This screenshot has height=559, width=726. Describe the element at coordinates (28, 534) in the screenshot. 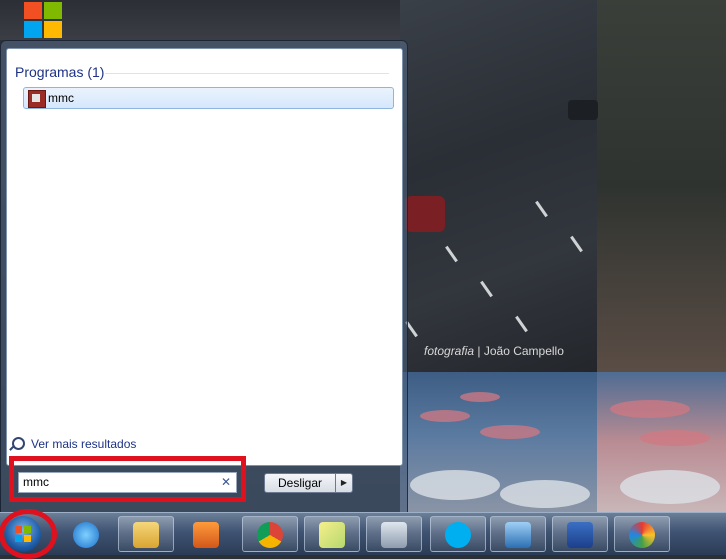

I see `start-button-highlight` at that location.